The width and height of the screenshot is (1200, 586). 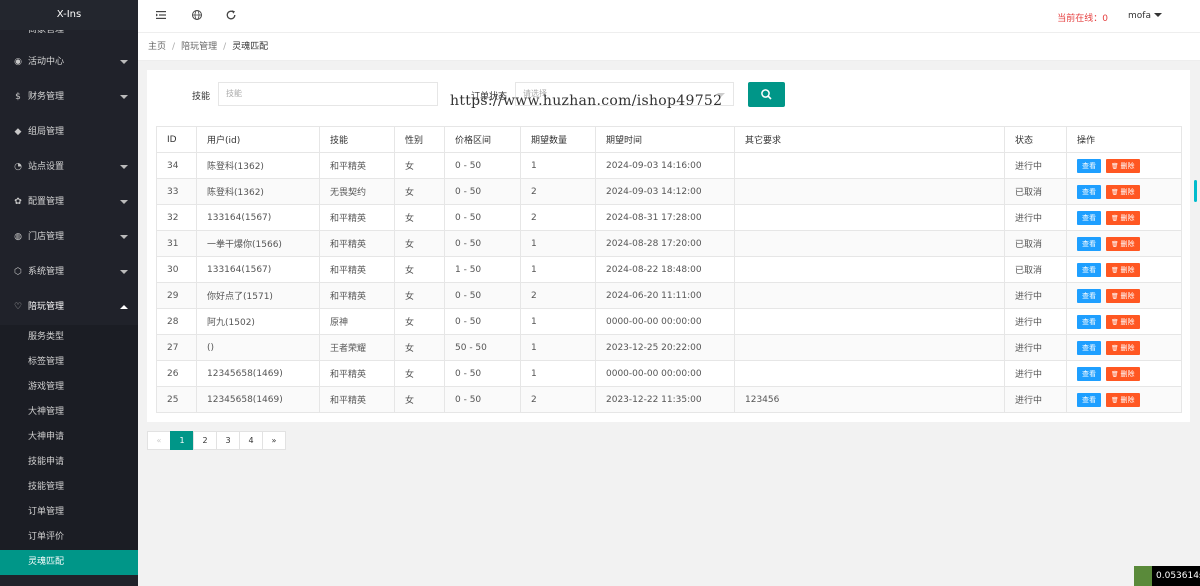 What do you see at coordinates (69, 412) in the screenshot?
I see `sidebar-subitem: 大神管理` at bounding box center [69, 412].